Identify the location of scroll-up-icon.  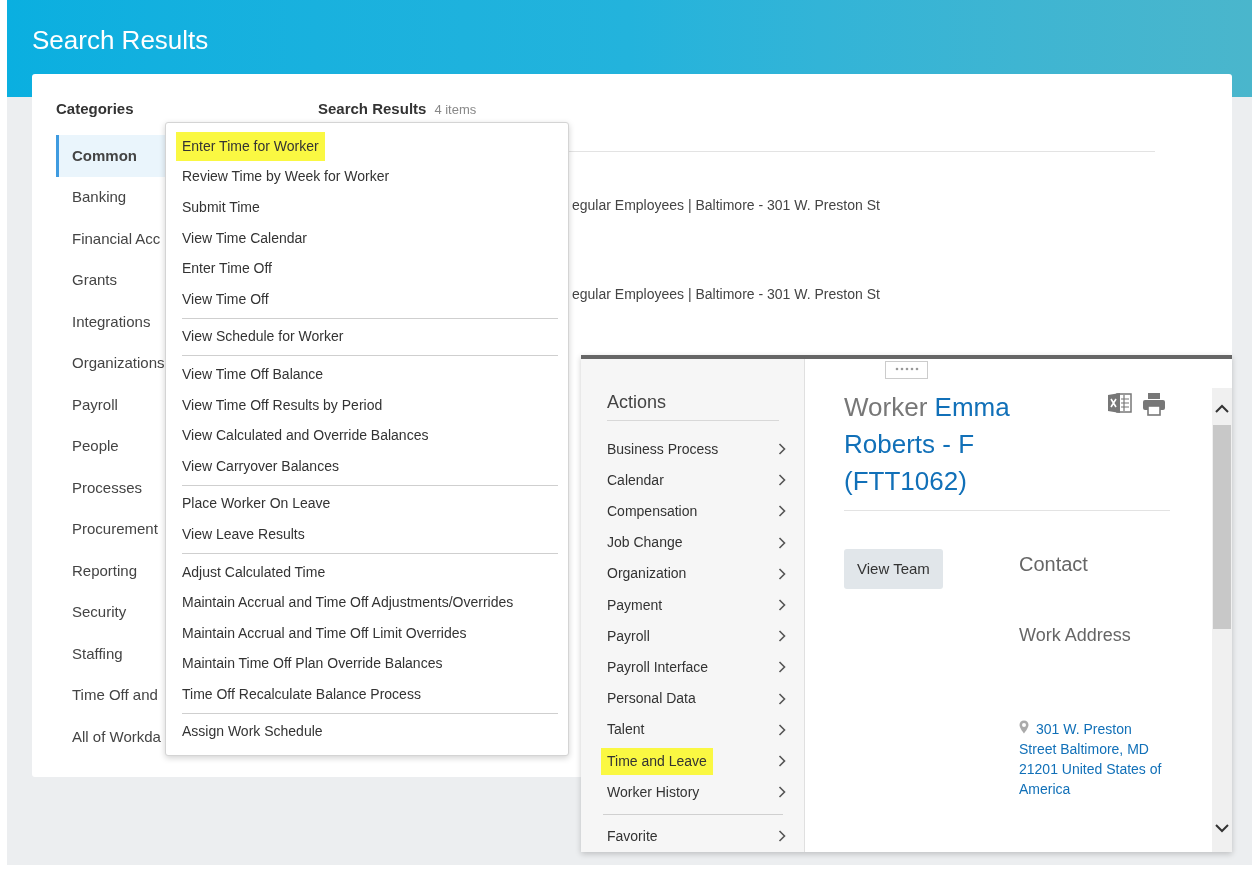
(1222, 408).